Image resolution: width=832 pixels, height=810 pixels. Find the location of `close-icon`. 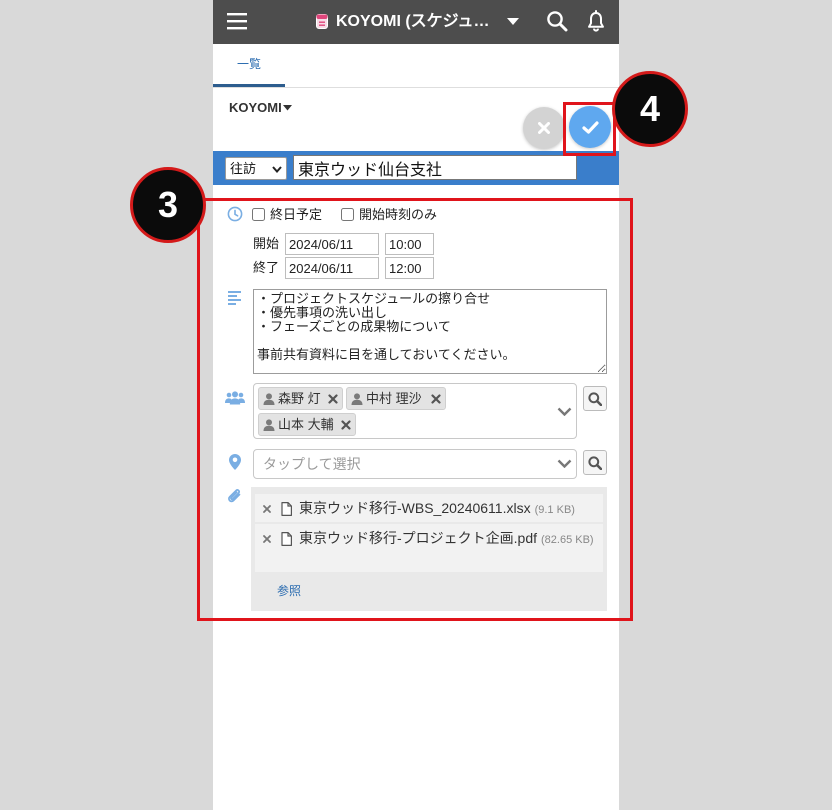

close-icon is located at coordinates (544, 128).